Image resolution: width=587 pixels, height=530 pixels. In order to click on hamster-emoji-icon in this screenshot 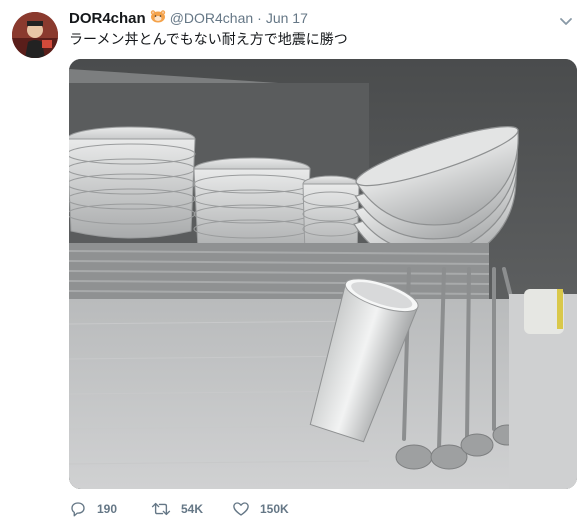, I will do `click(157, 16)`.